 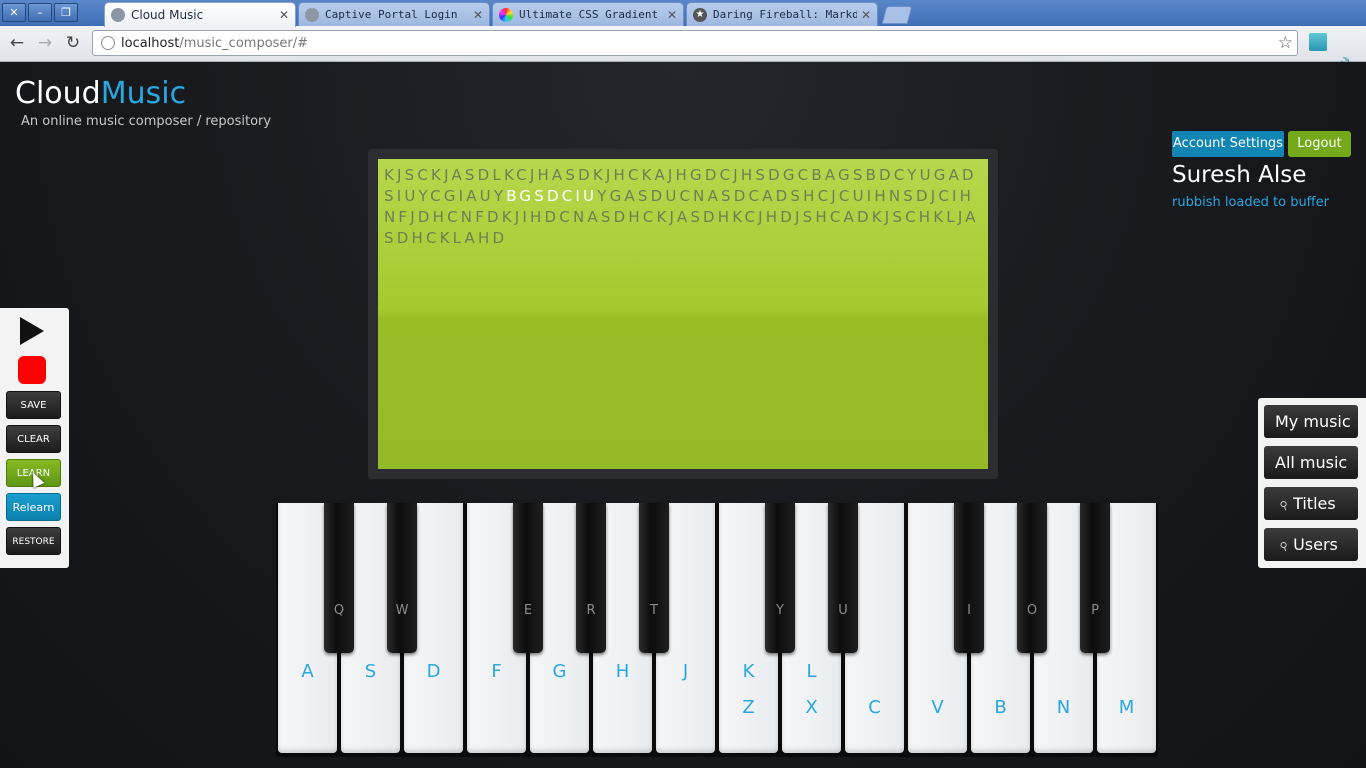 I want to click on key-label: H, so click(x=622, y=671).